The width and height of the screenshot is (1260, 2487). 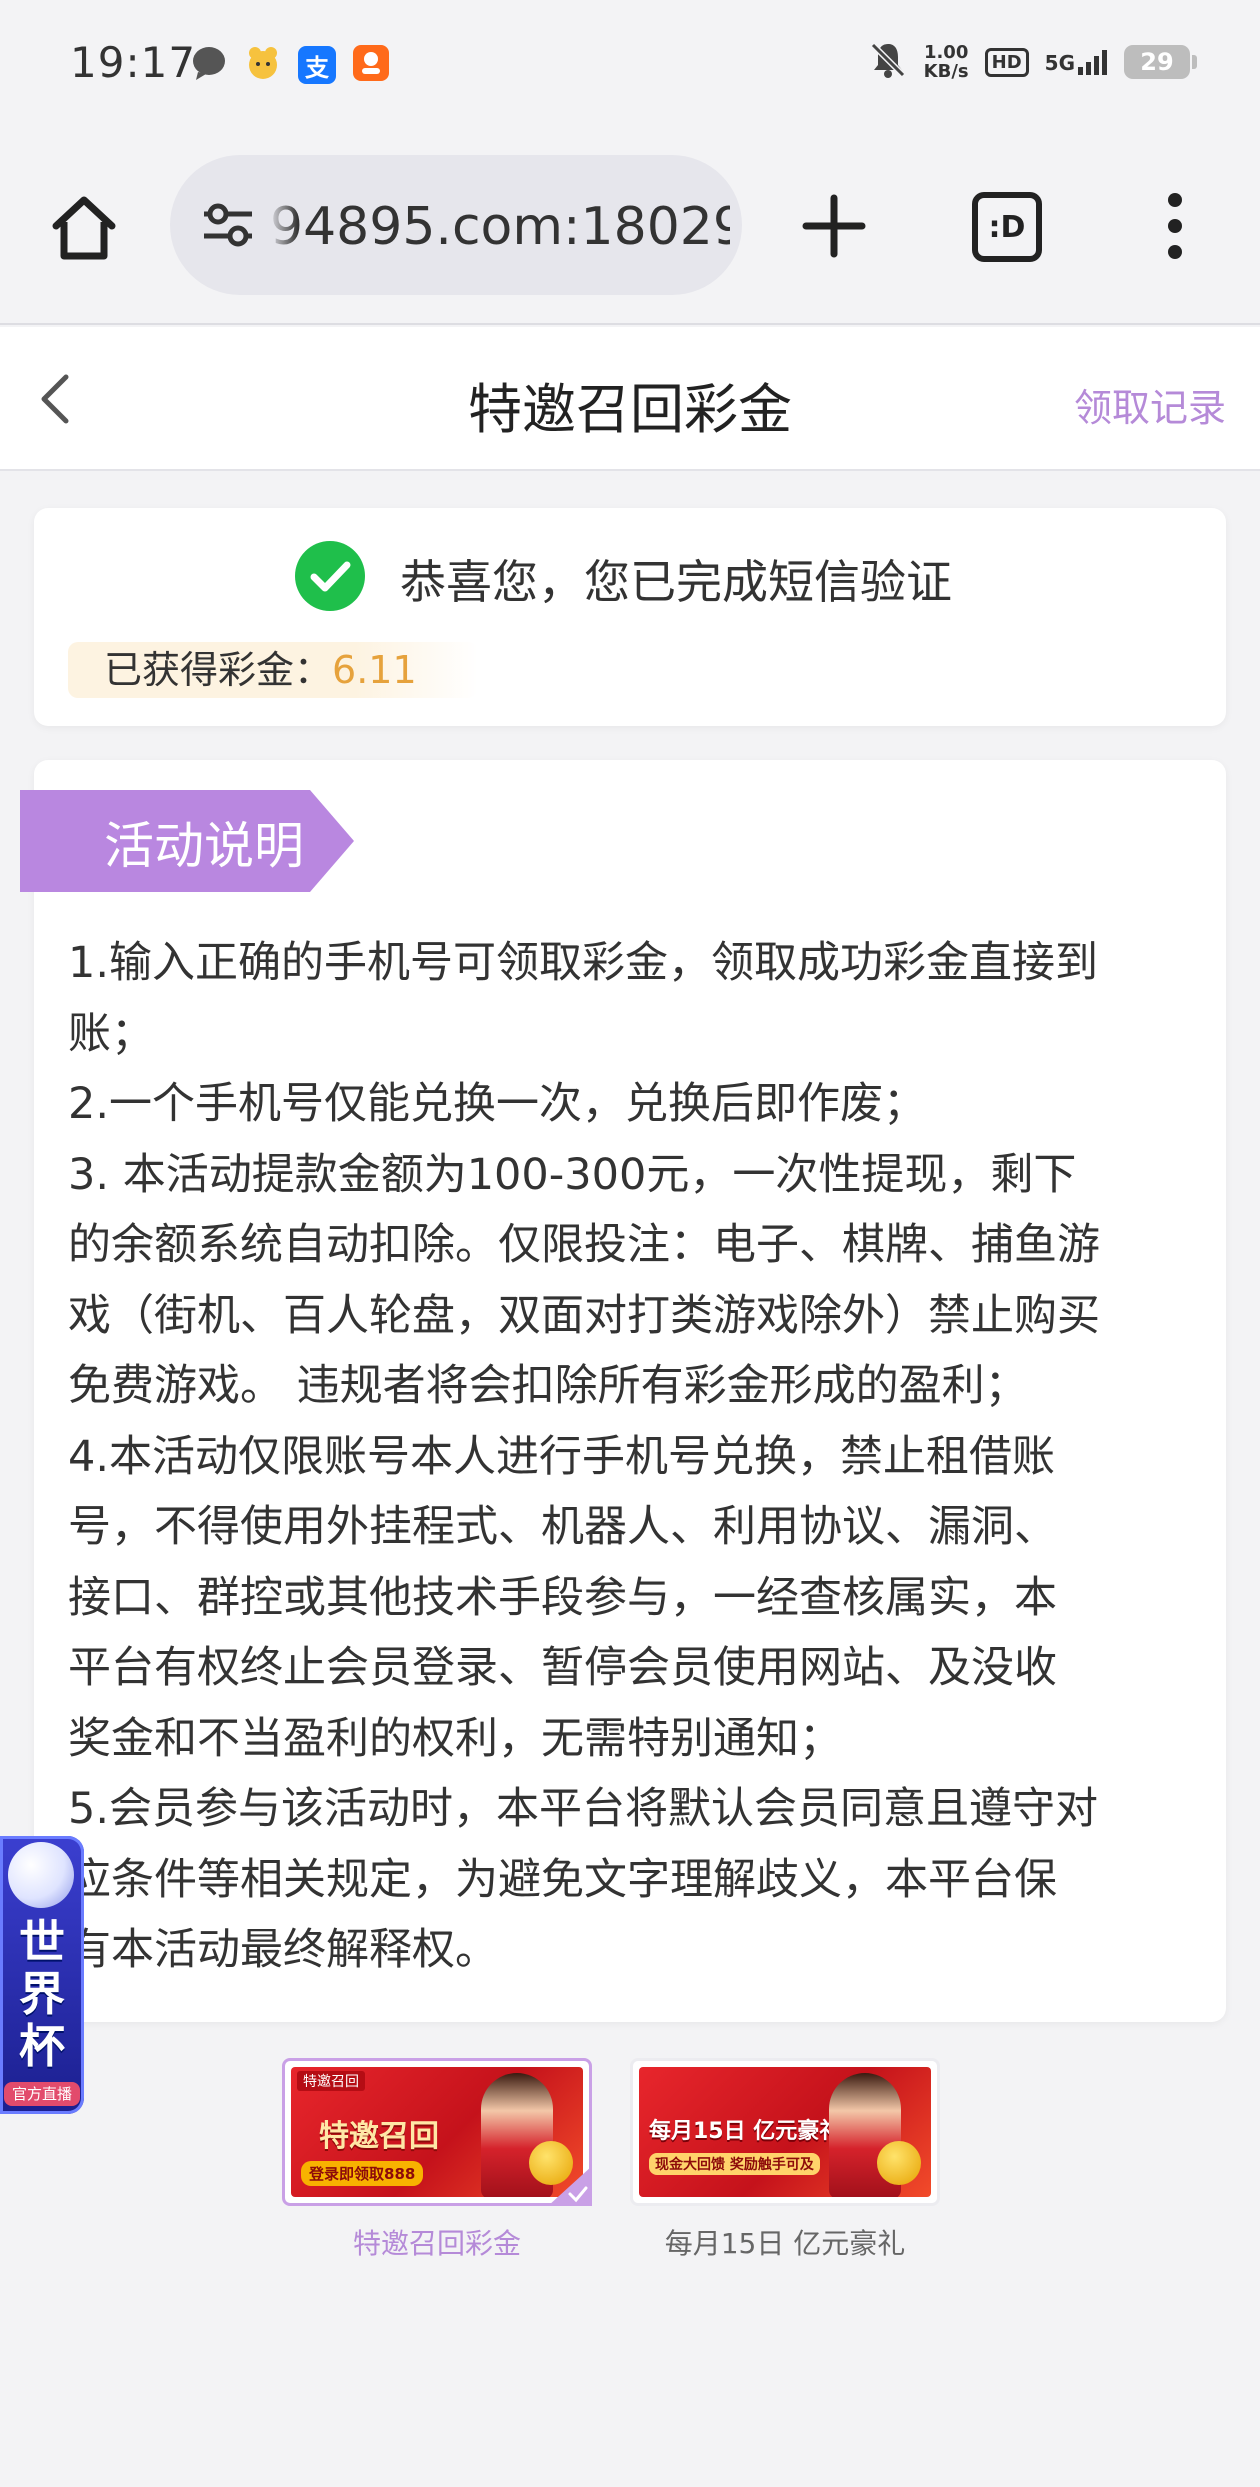 I want to click on banner-tag: 特邀召回, so click(x=331, y=2081).